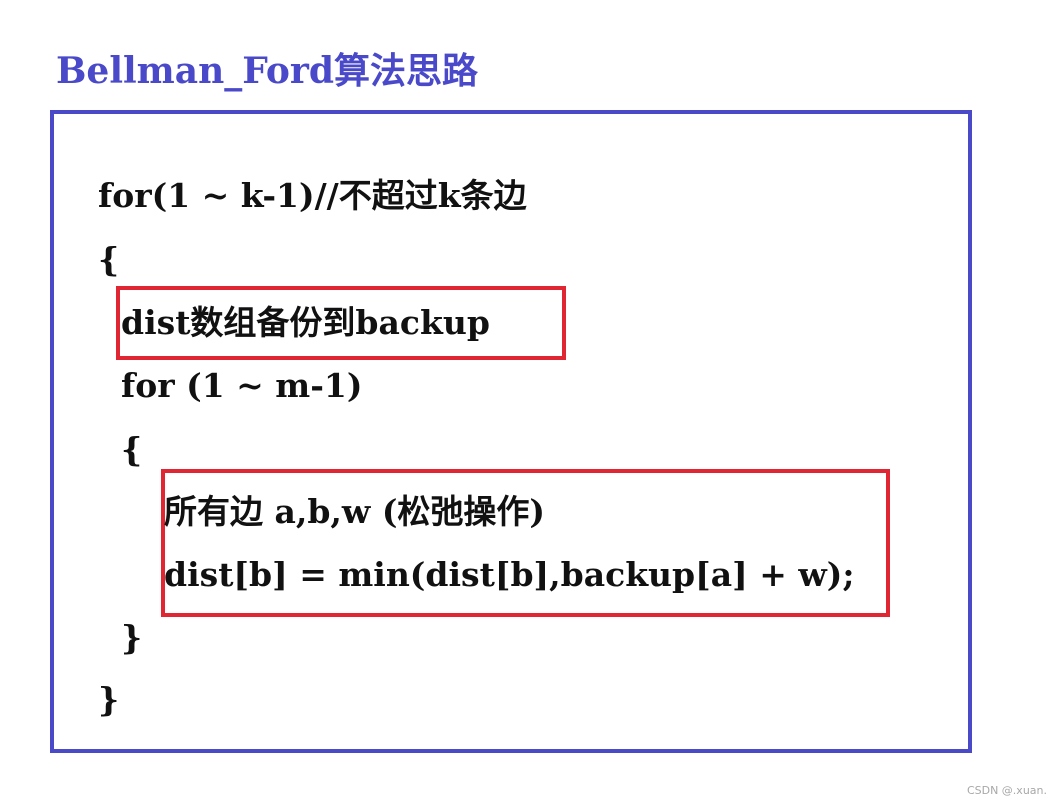 Image resolution: width=1061 pixels, height=806 pixels. Describe the element at coordinates (109, 699) in the screenshot. I see `outer-close-brace: }` at that location.